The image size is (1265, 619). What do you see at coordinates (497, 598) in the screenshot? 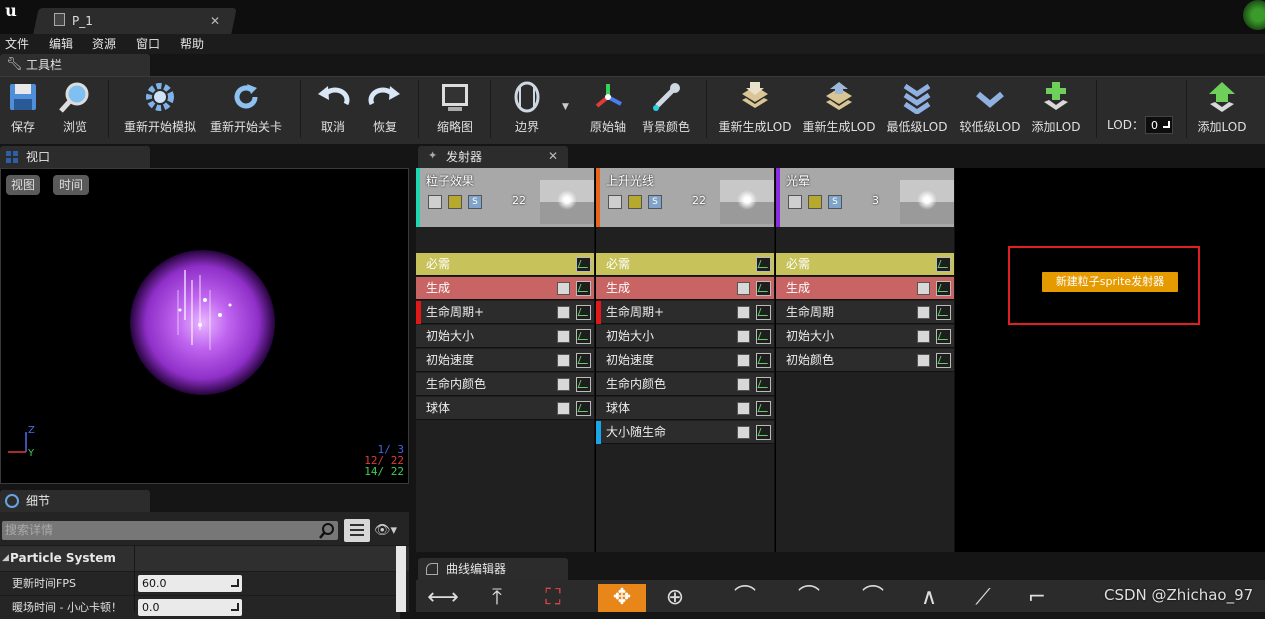
I see `fit-vertical-icon: ⤒` at bounding box center [497, 598].